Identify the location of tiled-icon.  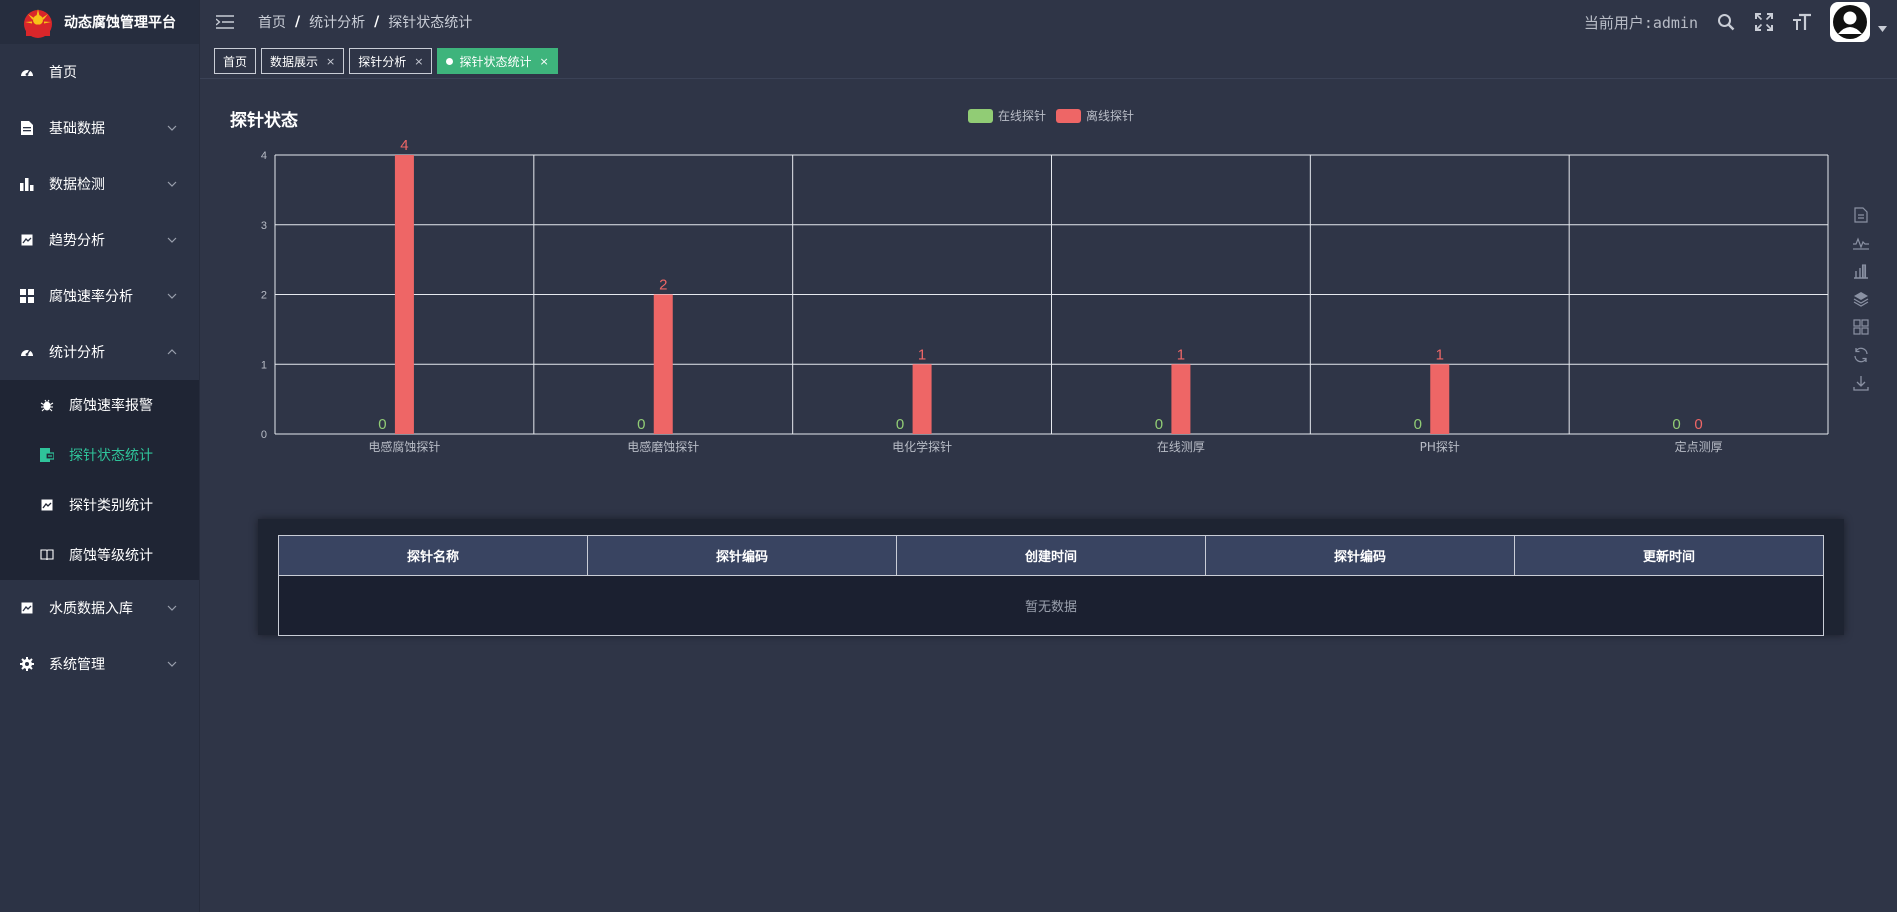
(1861, 327).